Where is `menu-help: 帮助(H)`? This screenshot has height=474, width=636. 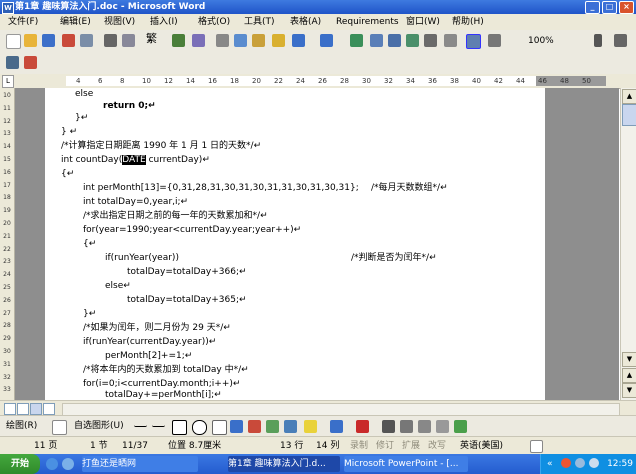
menu-help: 帮助(H) is located at coordinates (468, 22).